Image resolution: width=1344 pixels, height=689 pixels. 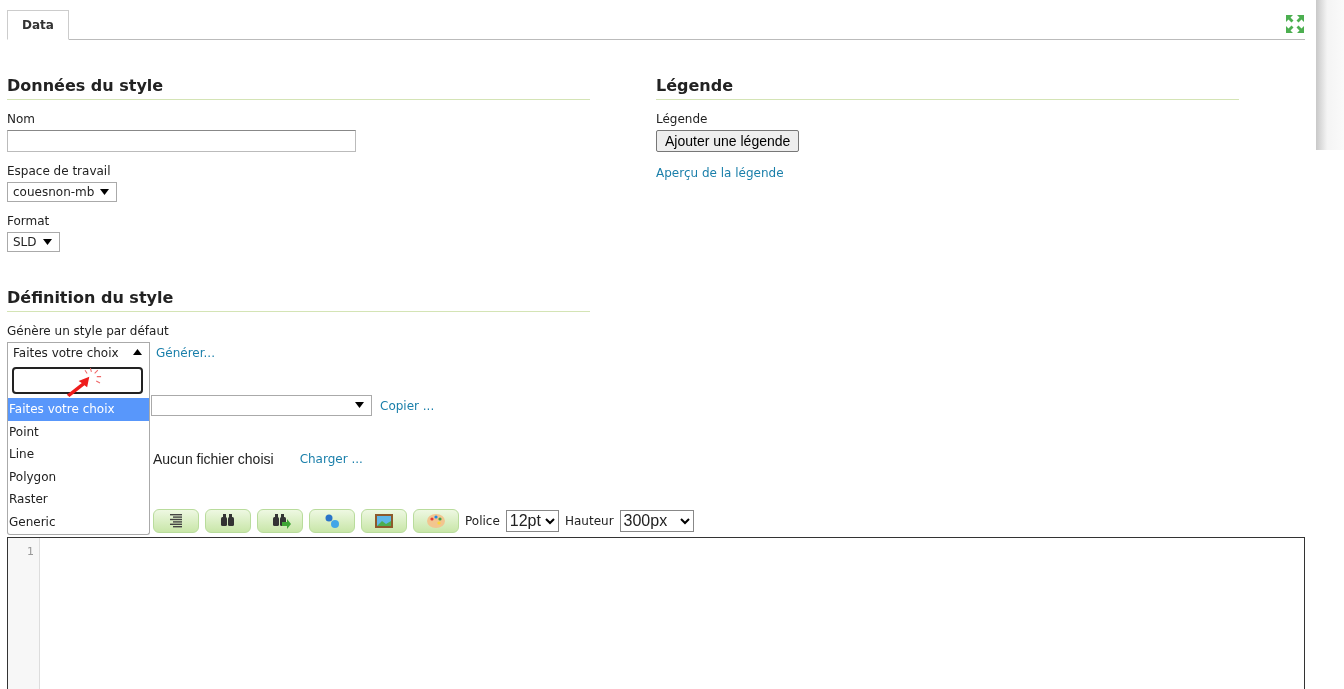 What do you see at coordinates (78, 432) in the screenshot?
I see `dropdown-option: Point` at bounding box center [78, 432].